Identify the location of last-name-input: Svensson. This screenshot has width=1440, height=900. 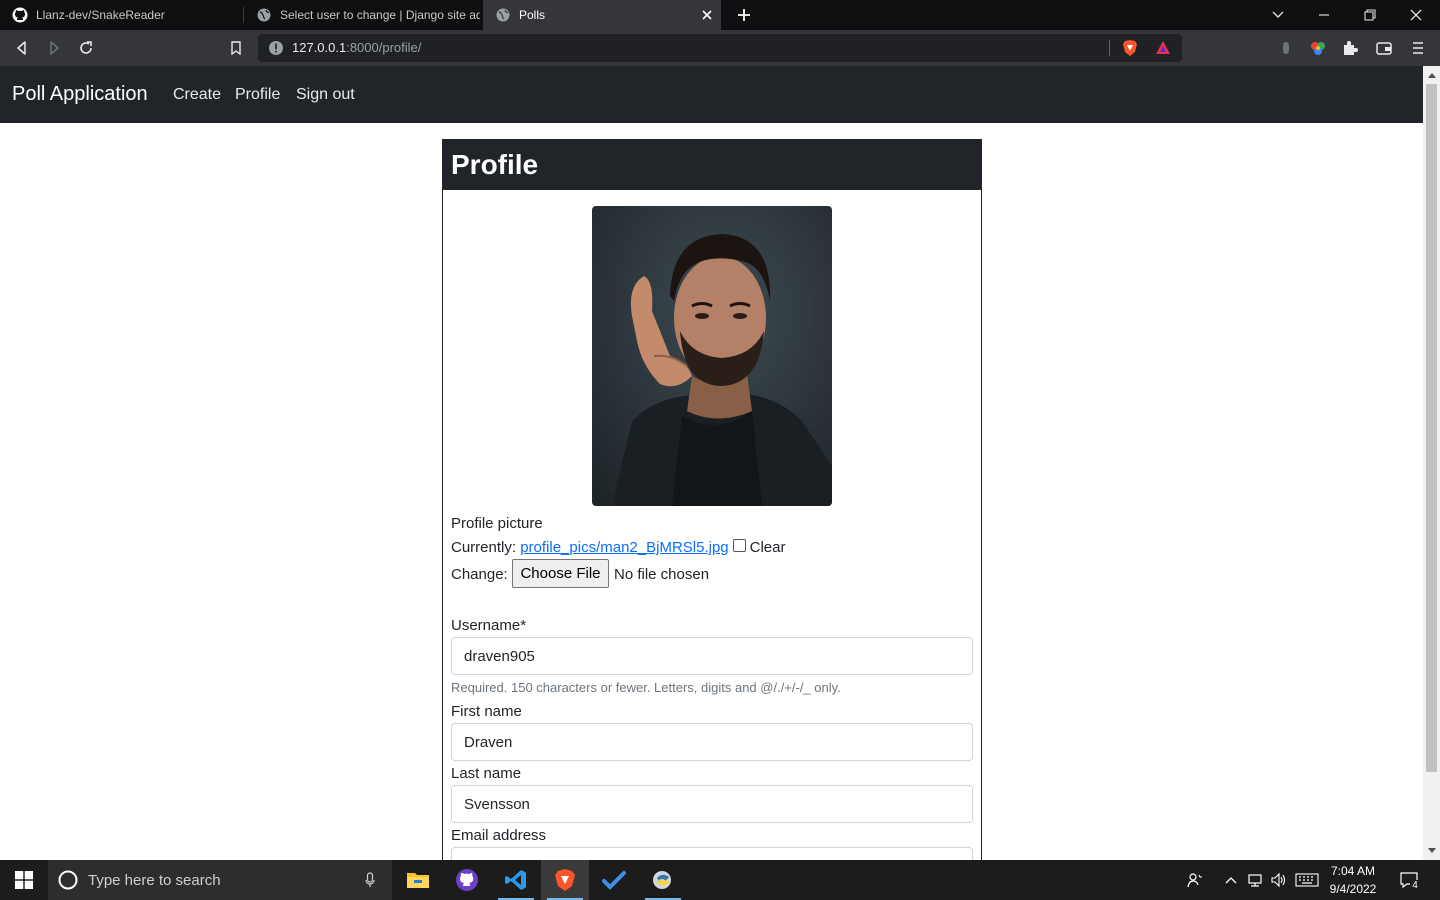
(712, 804).